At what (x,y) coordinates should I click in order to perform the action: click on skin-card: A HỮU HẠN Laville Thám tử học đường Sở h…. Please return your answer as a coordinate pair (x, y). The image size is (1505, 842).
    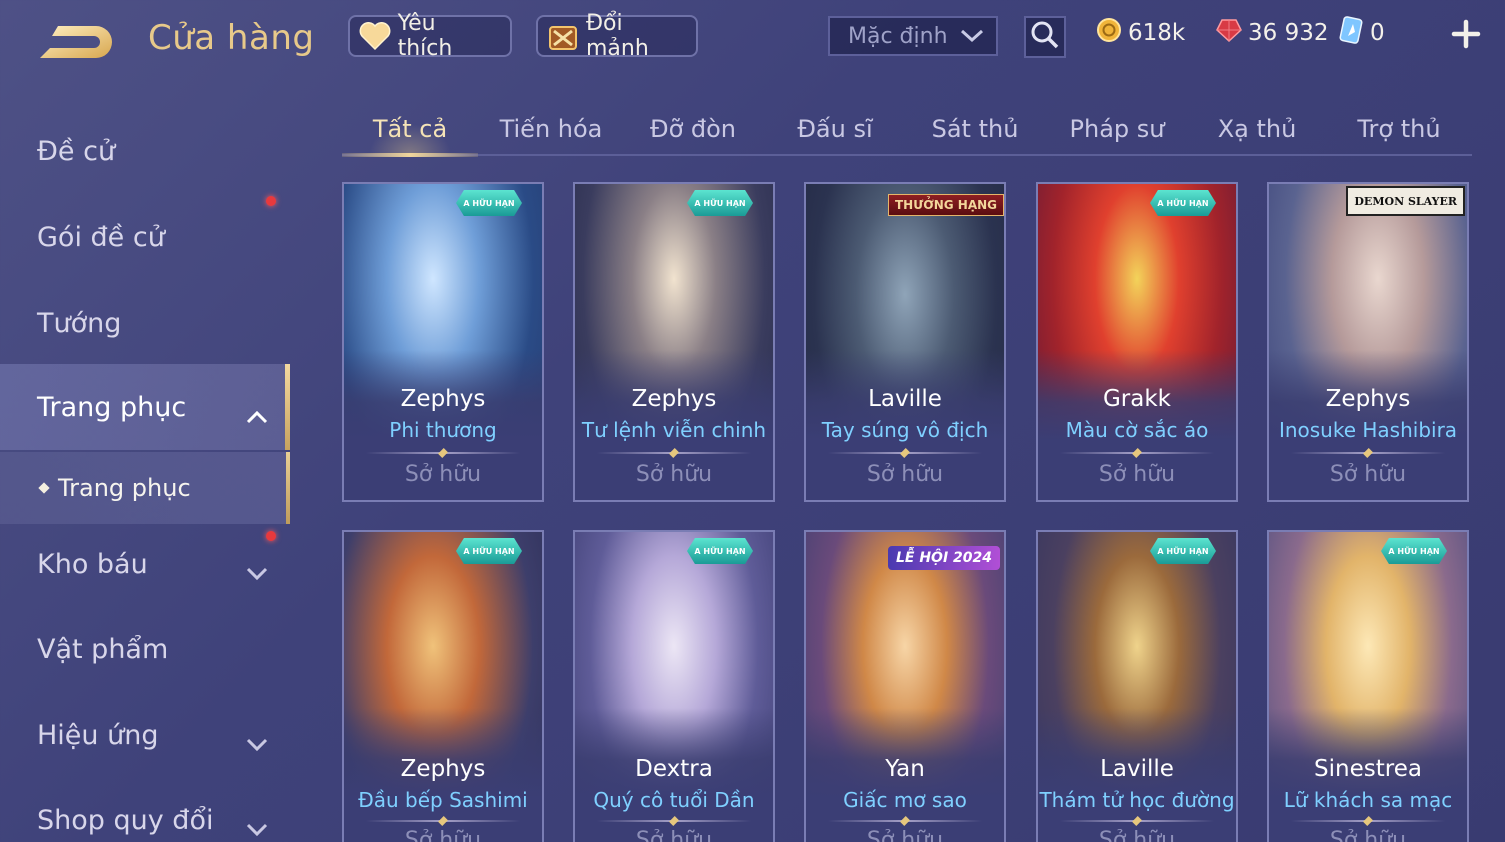
    Looking at the image, I should click on (1137, 686).